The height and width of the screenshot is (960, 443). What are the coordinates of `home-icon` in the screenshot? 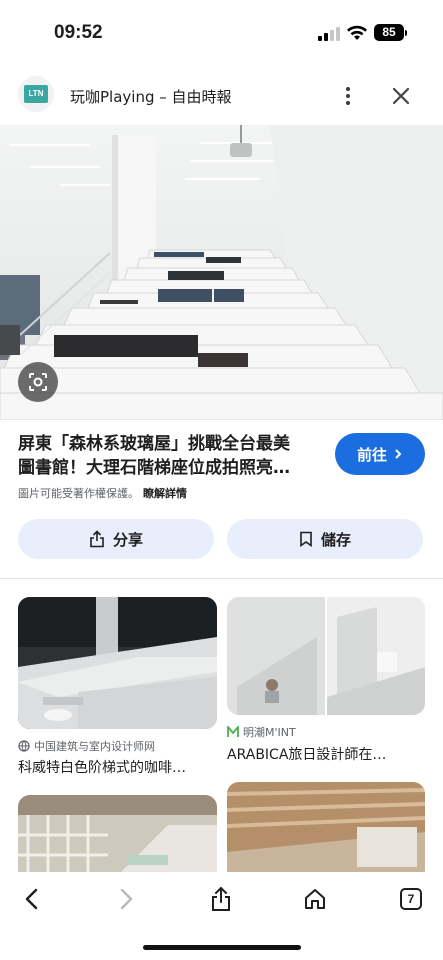 It's located at (315, 899).